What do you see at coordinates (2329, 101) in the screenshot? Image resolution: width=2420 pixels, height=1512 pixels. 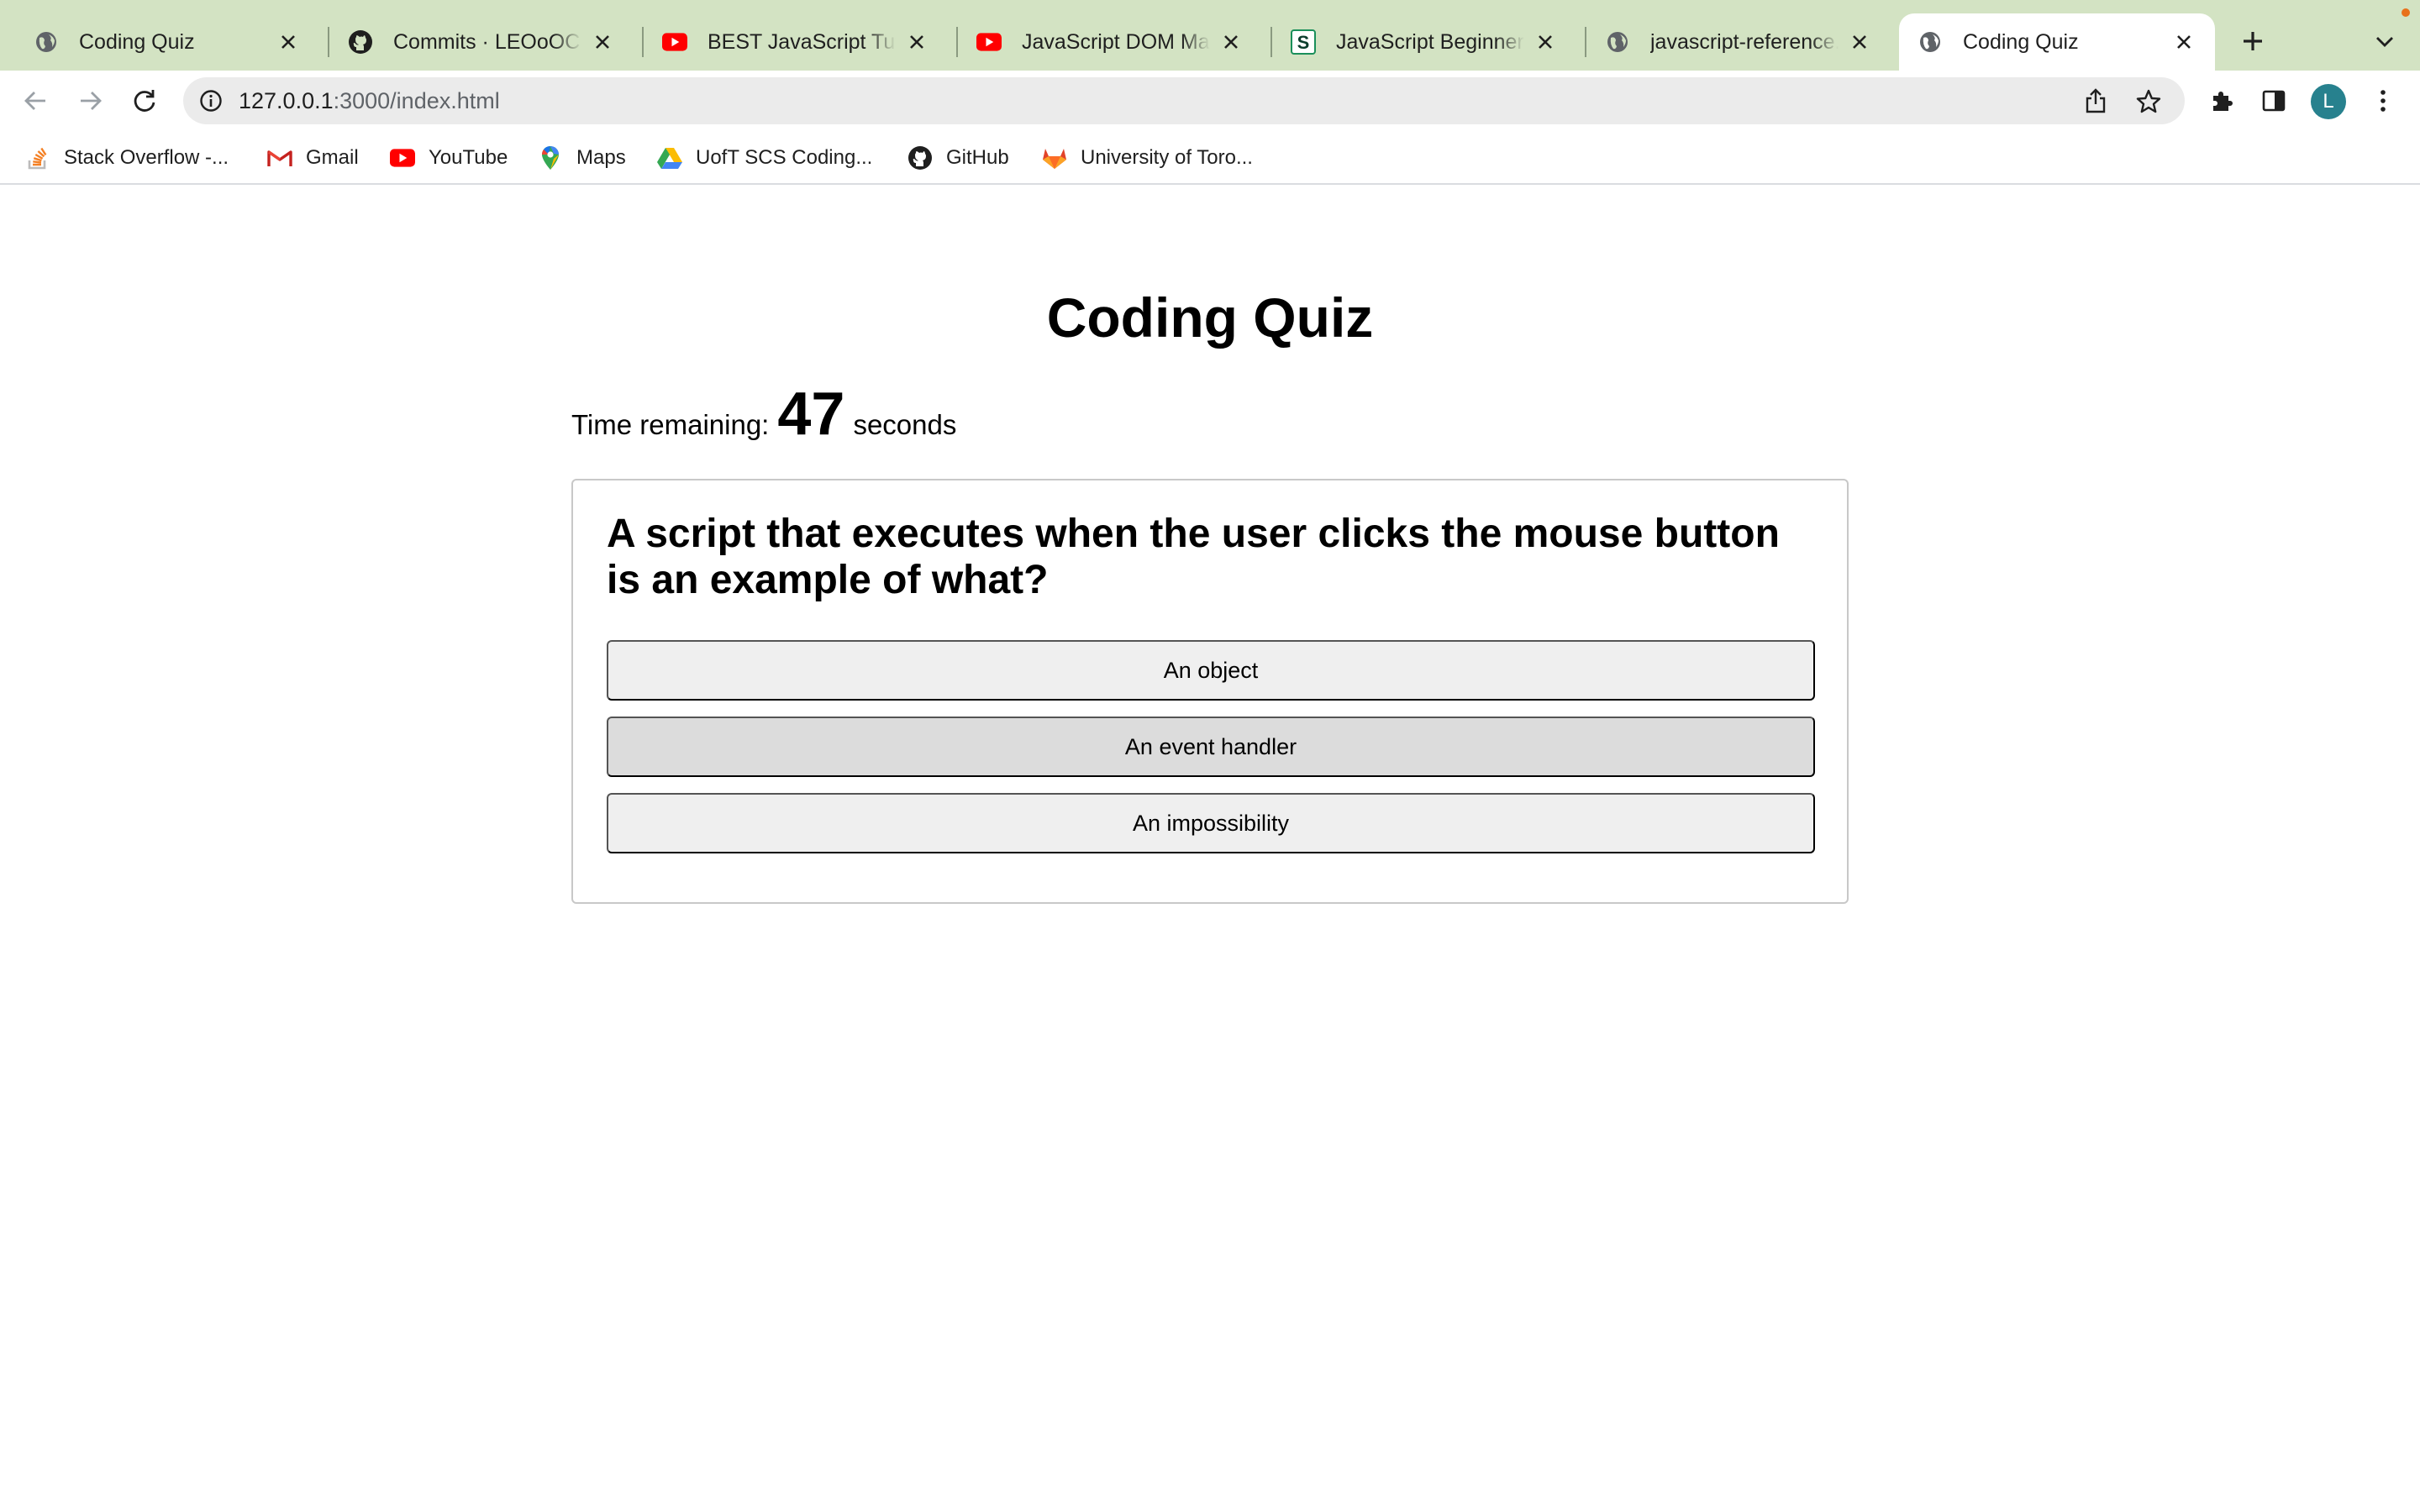 I see `profile-avatar: L` at bounding box center [2329, 101].